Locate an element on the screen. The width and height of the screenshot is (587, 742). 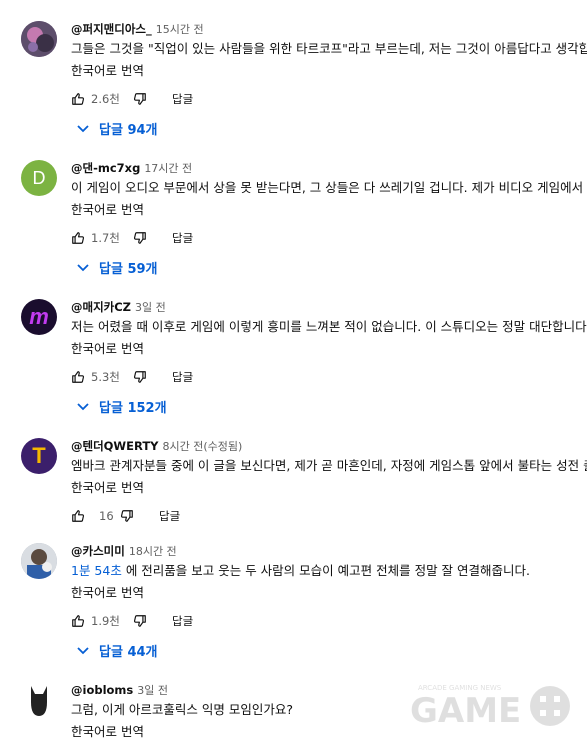
avatar: T is located at coordinates (39, 456).